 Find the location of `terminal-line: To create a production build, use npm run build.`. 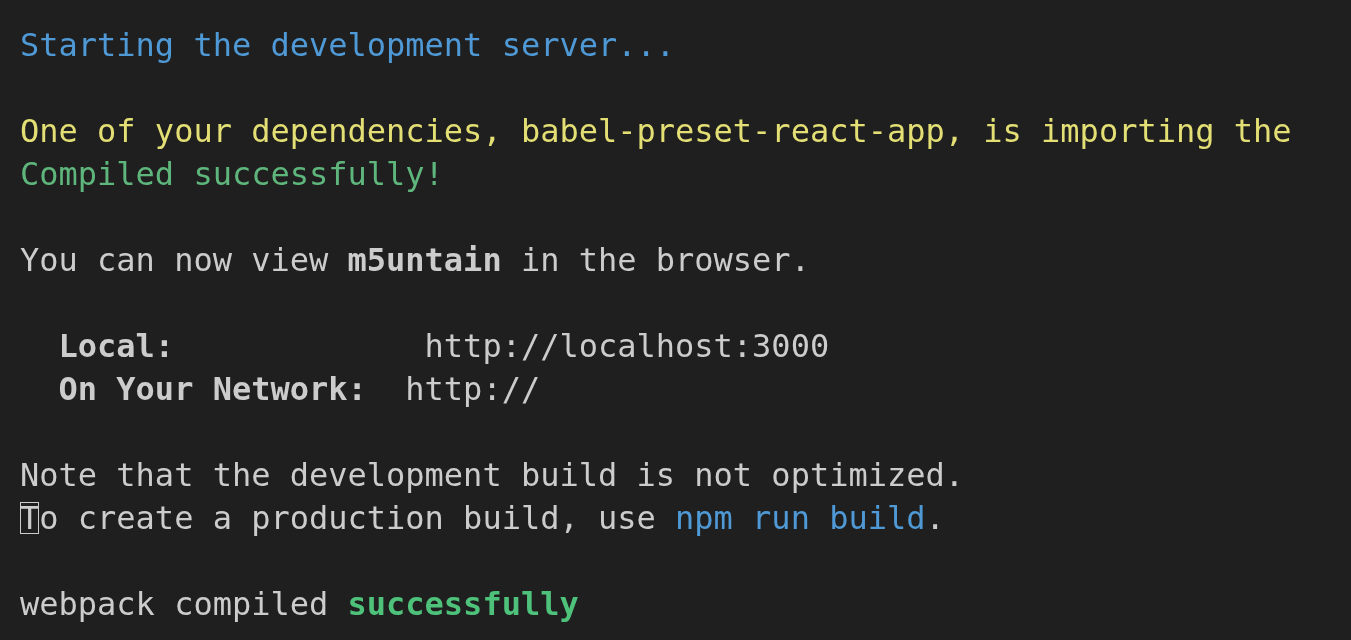

terminal-line: To create a production build, use npm run build. is located at coordinates (482, 518).